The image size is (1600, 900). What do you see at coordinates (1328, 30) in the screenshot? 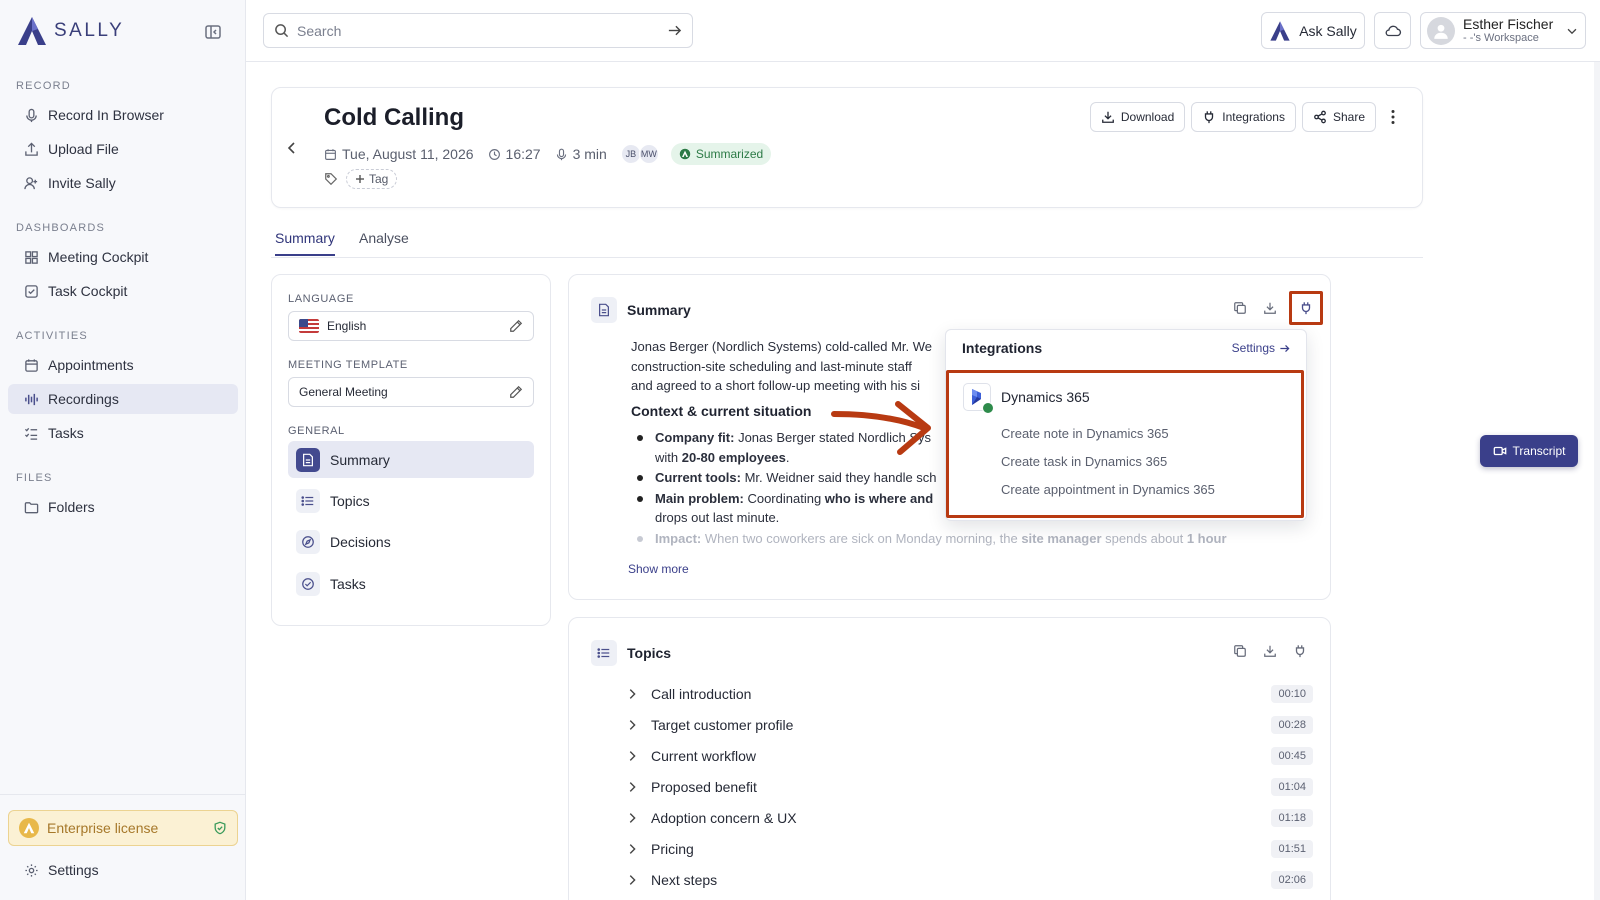
I see `ask-sally-label: Ask Sally` at bounding box center [1328, 30].